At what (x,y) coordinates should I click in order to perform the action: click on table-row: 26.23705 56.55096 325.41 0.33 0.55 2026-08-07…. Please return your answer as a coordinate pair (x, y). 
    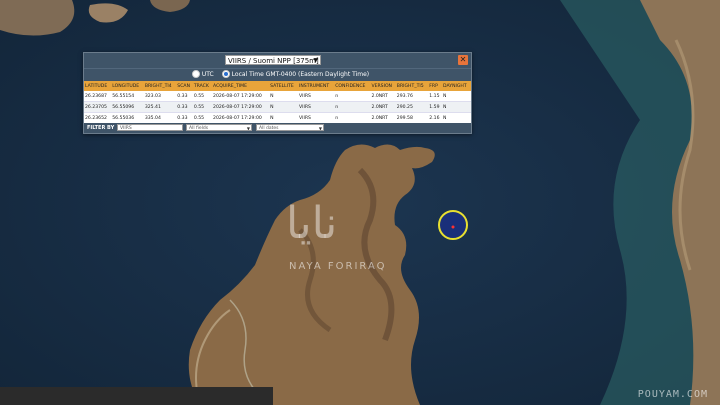
    Looking at the image, I should click on (277, 107).